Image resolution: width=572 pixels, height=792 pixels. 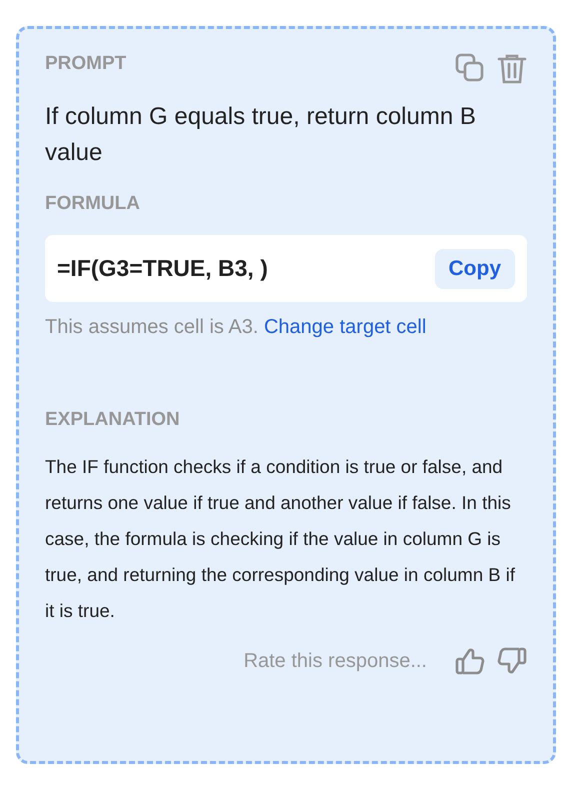 What do you see at coordinates (162, 268) in the screenshot?
I see `formula-text: =IF(G3=TRUE, B3, )` at bounding box center [162, 268].